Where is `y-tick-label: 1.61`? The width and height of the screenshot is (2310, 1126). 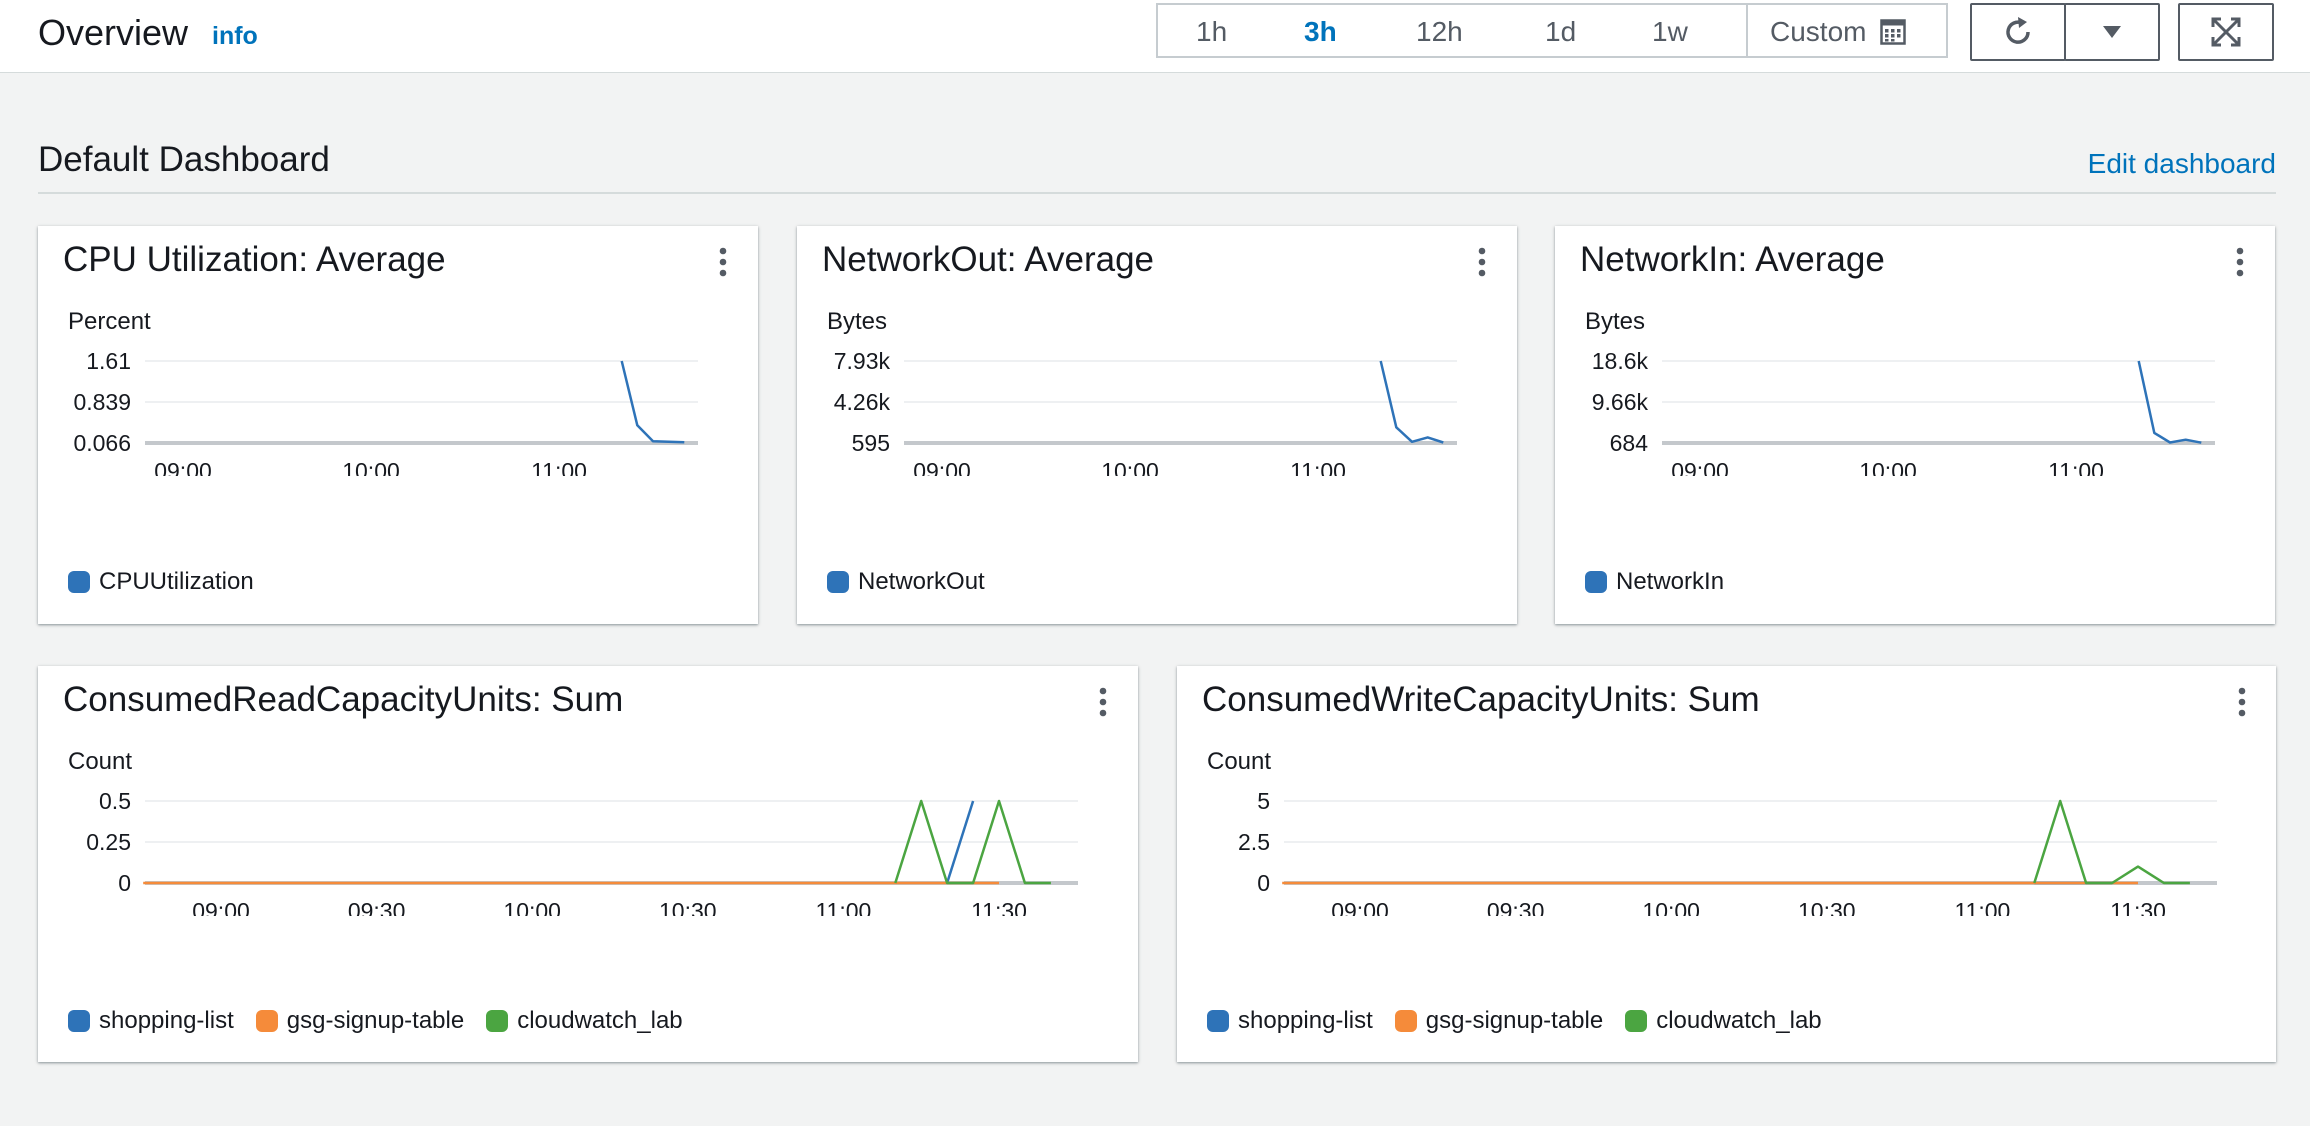
y-tick-label: 1.61 is located at coordinates (108, 361).